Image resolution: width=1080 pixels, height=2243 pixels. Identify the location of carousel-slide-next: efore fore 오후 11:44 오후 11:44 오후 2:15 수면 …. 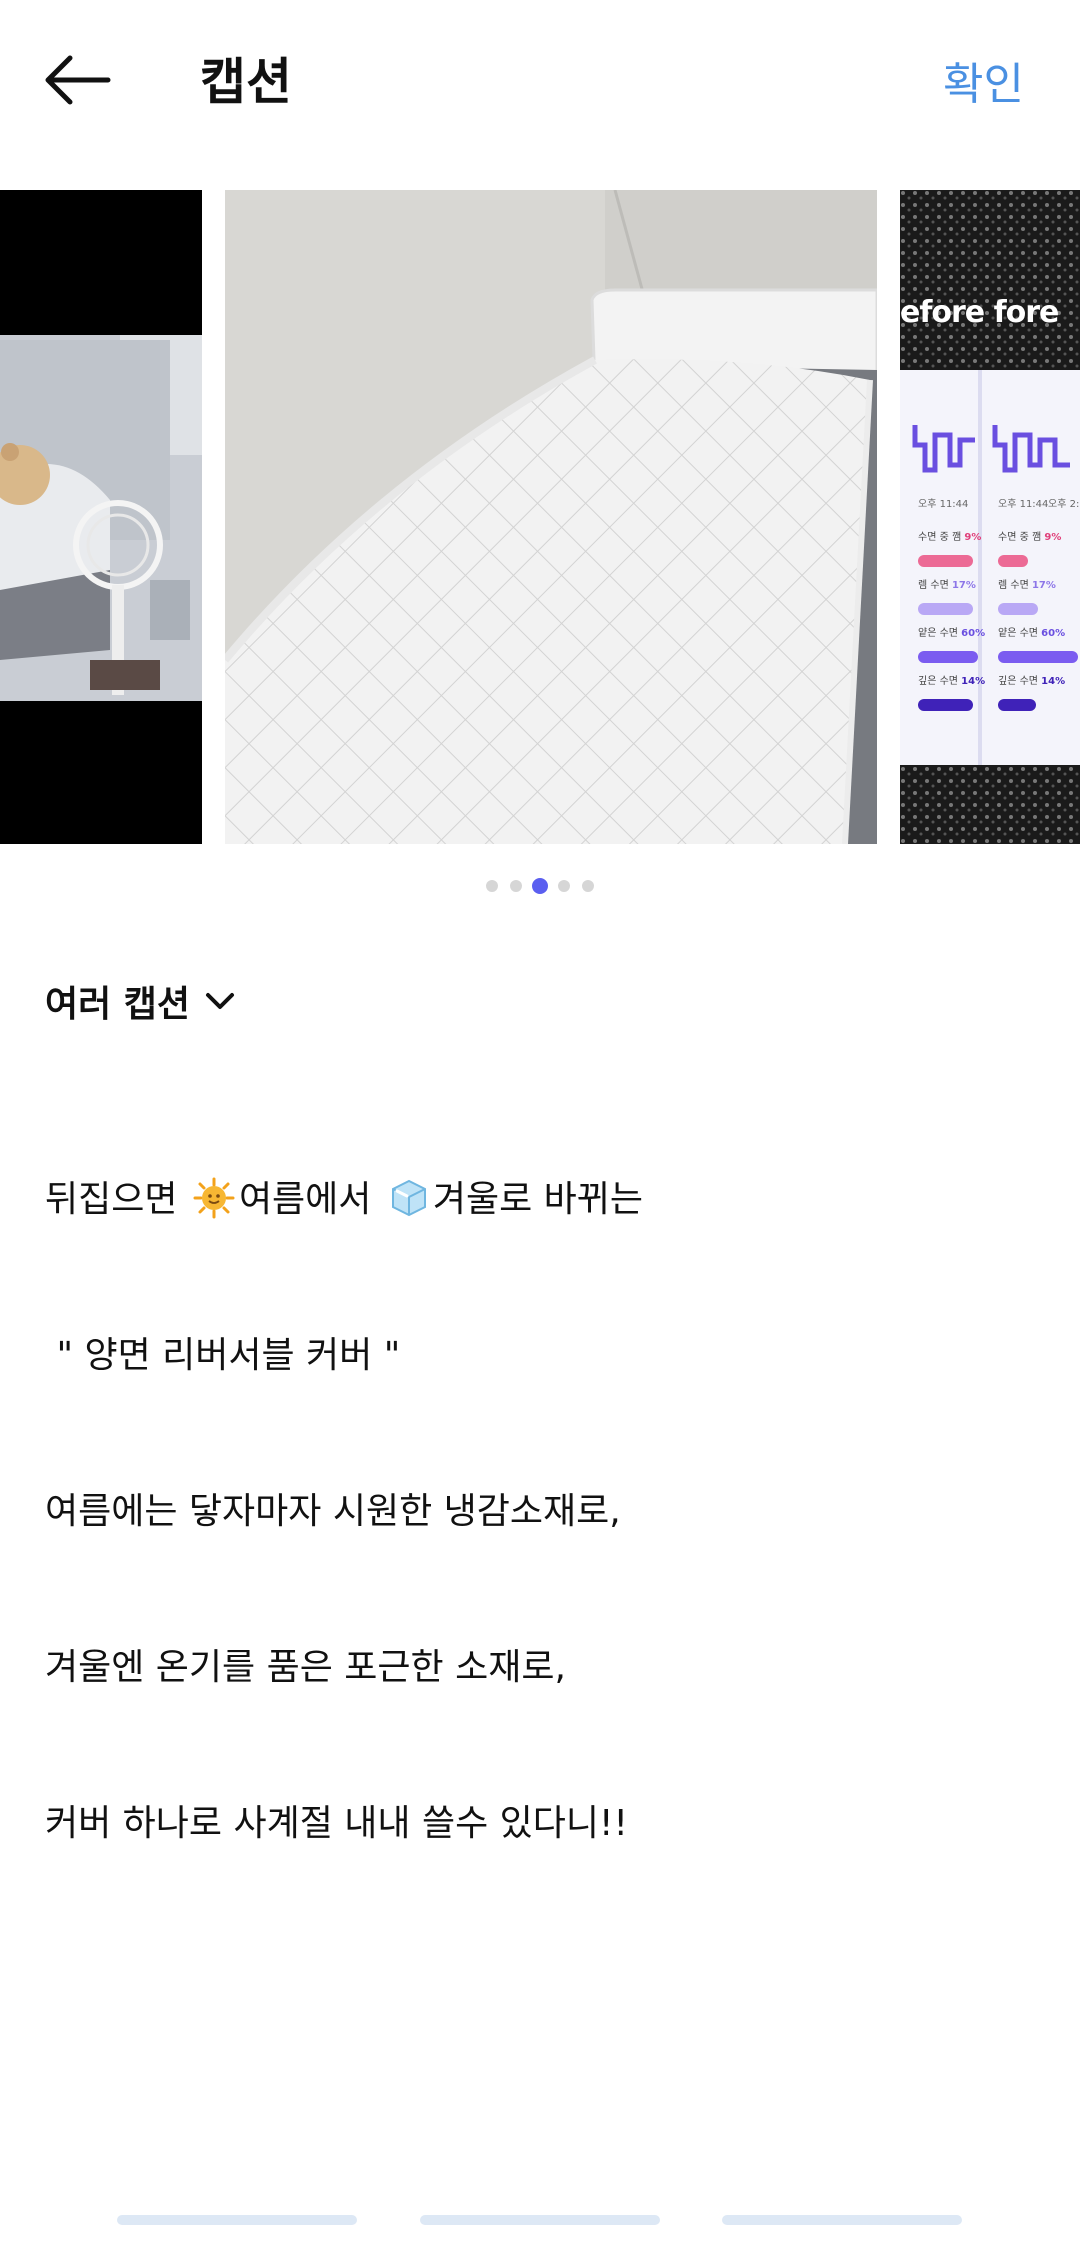
(990, 517).